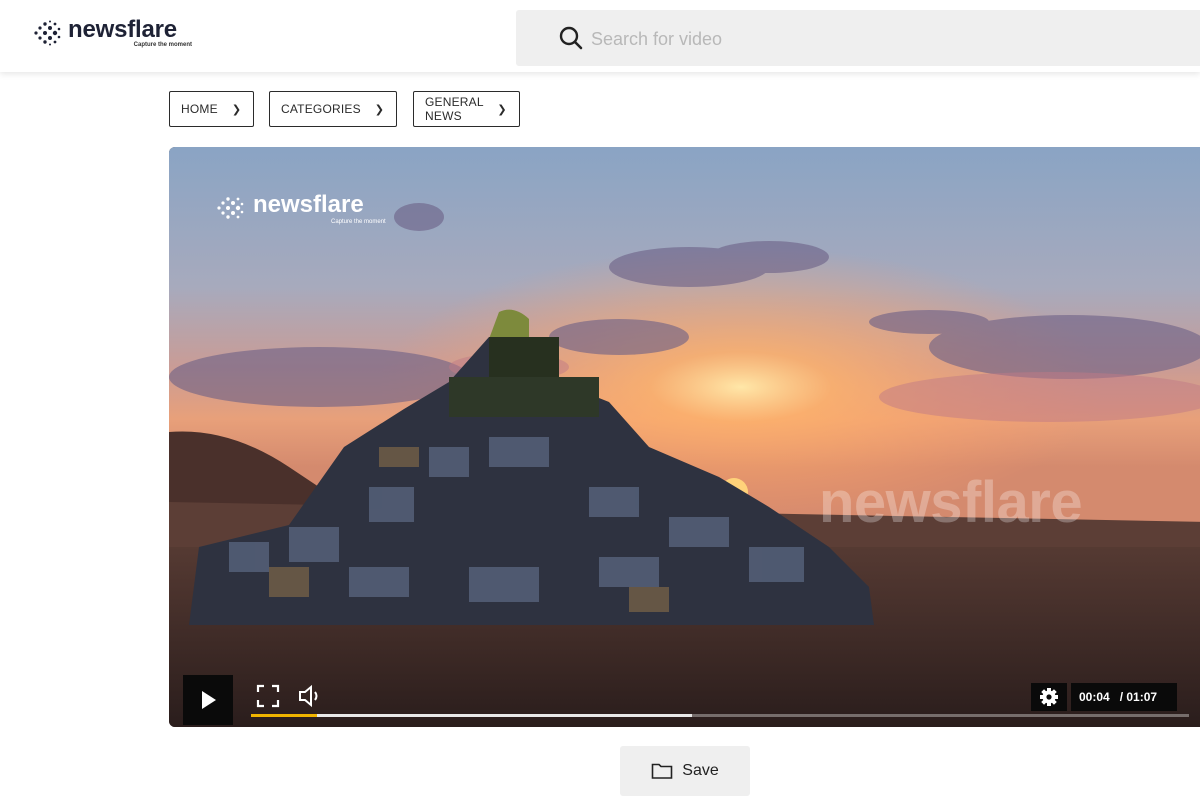  I want to click on breadcrumb-label: GENERAL NEWS, so click(454, 109).